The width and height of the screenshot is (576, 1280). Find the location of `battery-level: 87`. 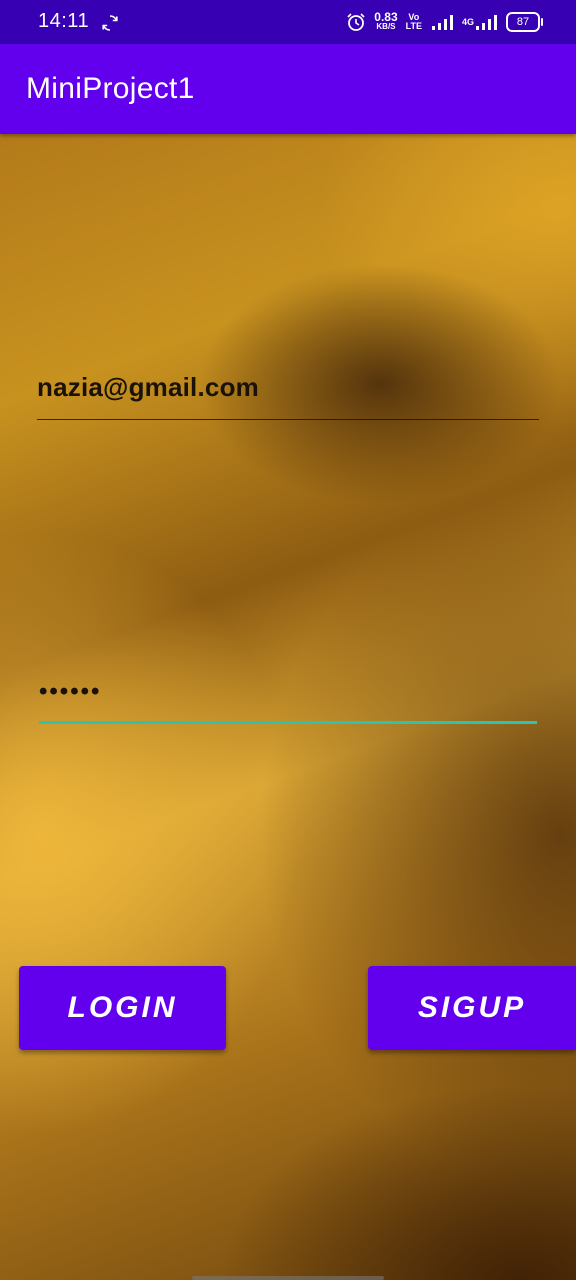

battery-level: 87 is located at coordinates (523, 22).